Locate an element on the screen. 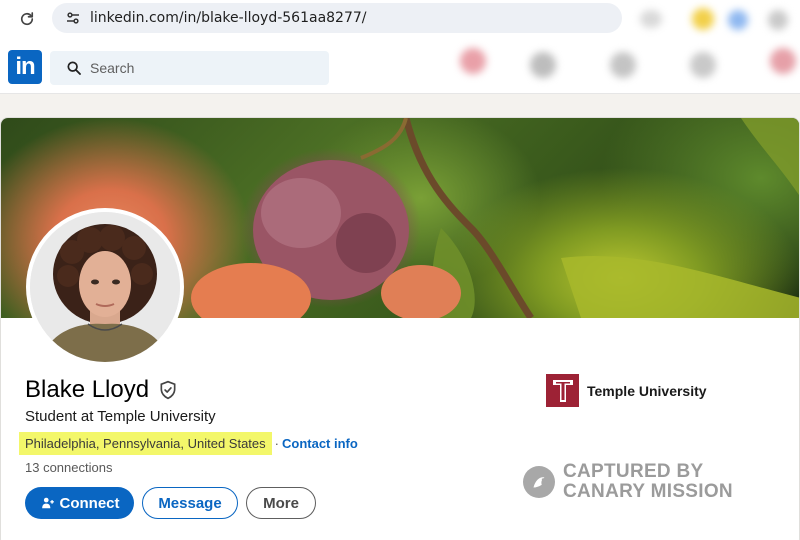  message-label: Message is located at coordinates (190, 503).